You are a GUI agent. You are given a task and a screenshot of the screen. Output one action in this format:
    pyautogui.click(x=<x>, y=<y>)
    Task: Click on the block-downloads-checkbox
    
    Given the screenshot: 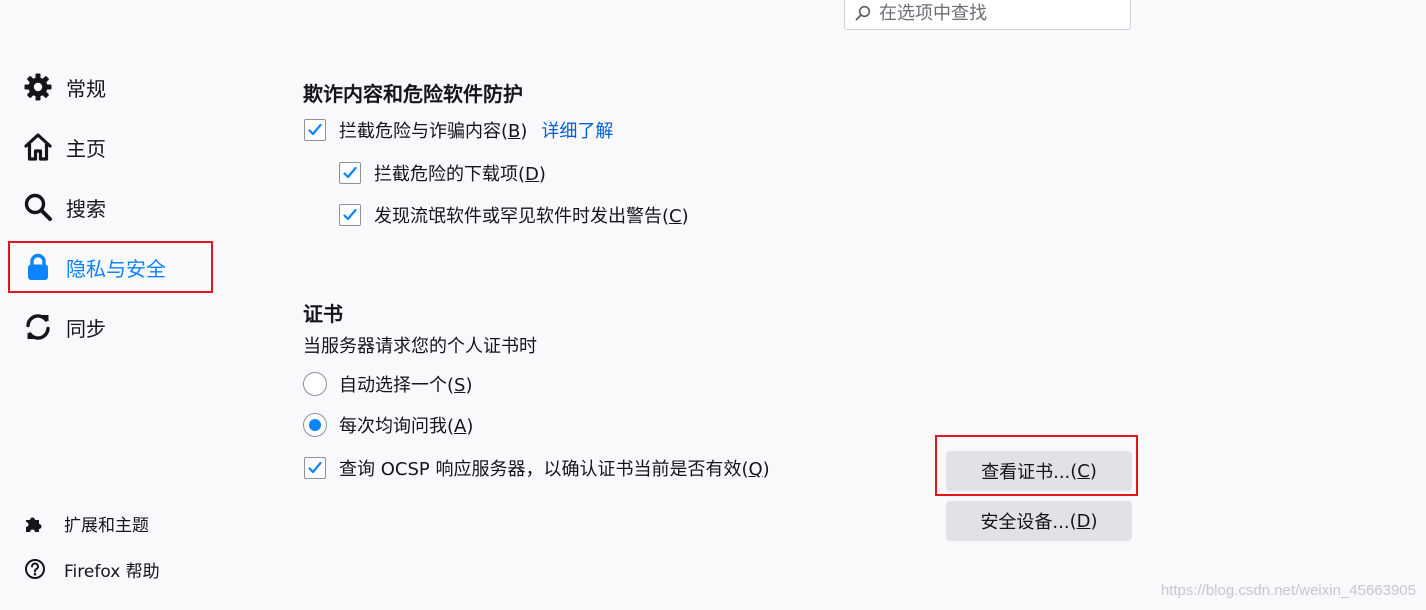 What is the action you would take?
    pyautogui.click(x=350, y=173)
    